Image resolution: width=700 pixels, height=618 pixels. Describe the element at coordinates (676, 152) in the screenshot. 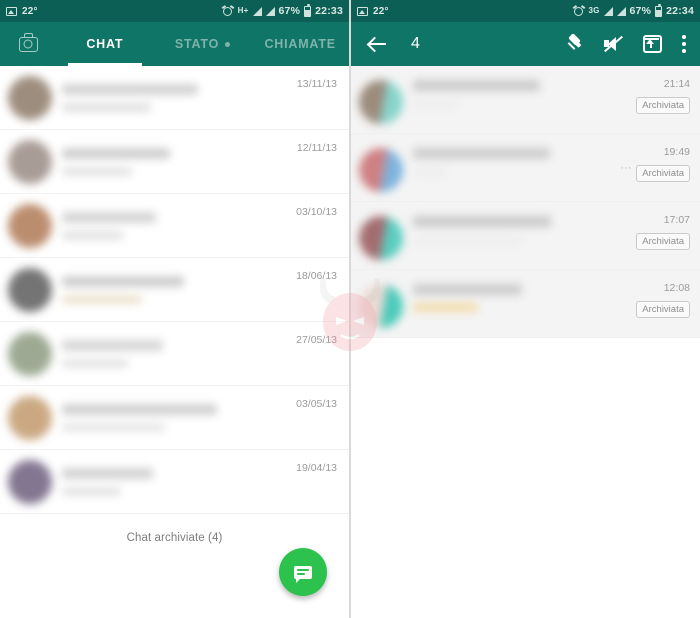

I see `archived-row-time: 19:49` at that location.